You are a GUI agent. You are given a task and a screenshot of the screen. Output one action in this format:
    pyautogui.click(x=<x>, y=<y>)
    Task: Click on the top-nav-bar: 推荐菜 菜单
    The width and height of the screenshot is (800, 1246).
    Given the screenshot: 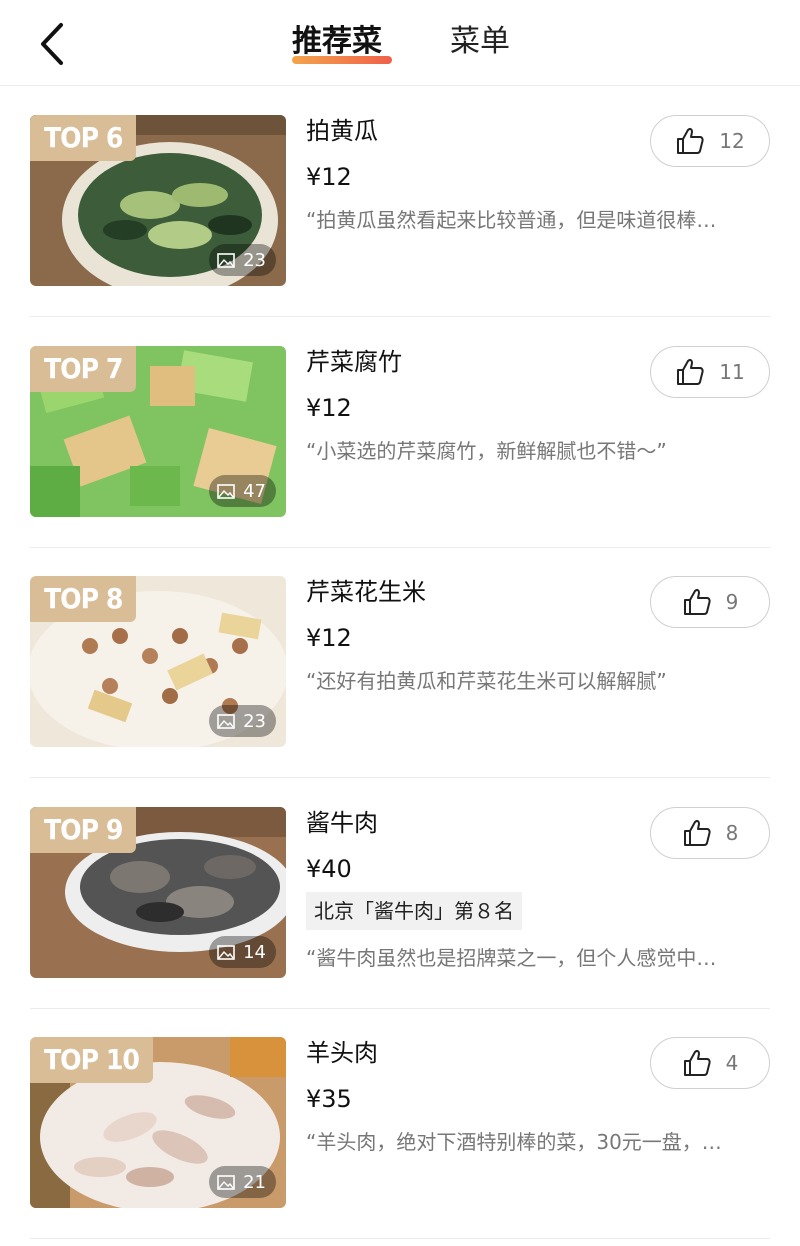 What is the action you would take?
    pyautogui.click(x=400, y=43)
    